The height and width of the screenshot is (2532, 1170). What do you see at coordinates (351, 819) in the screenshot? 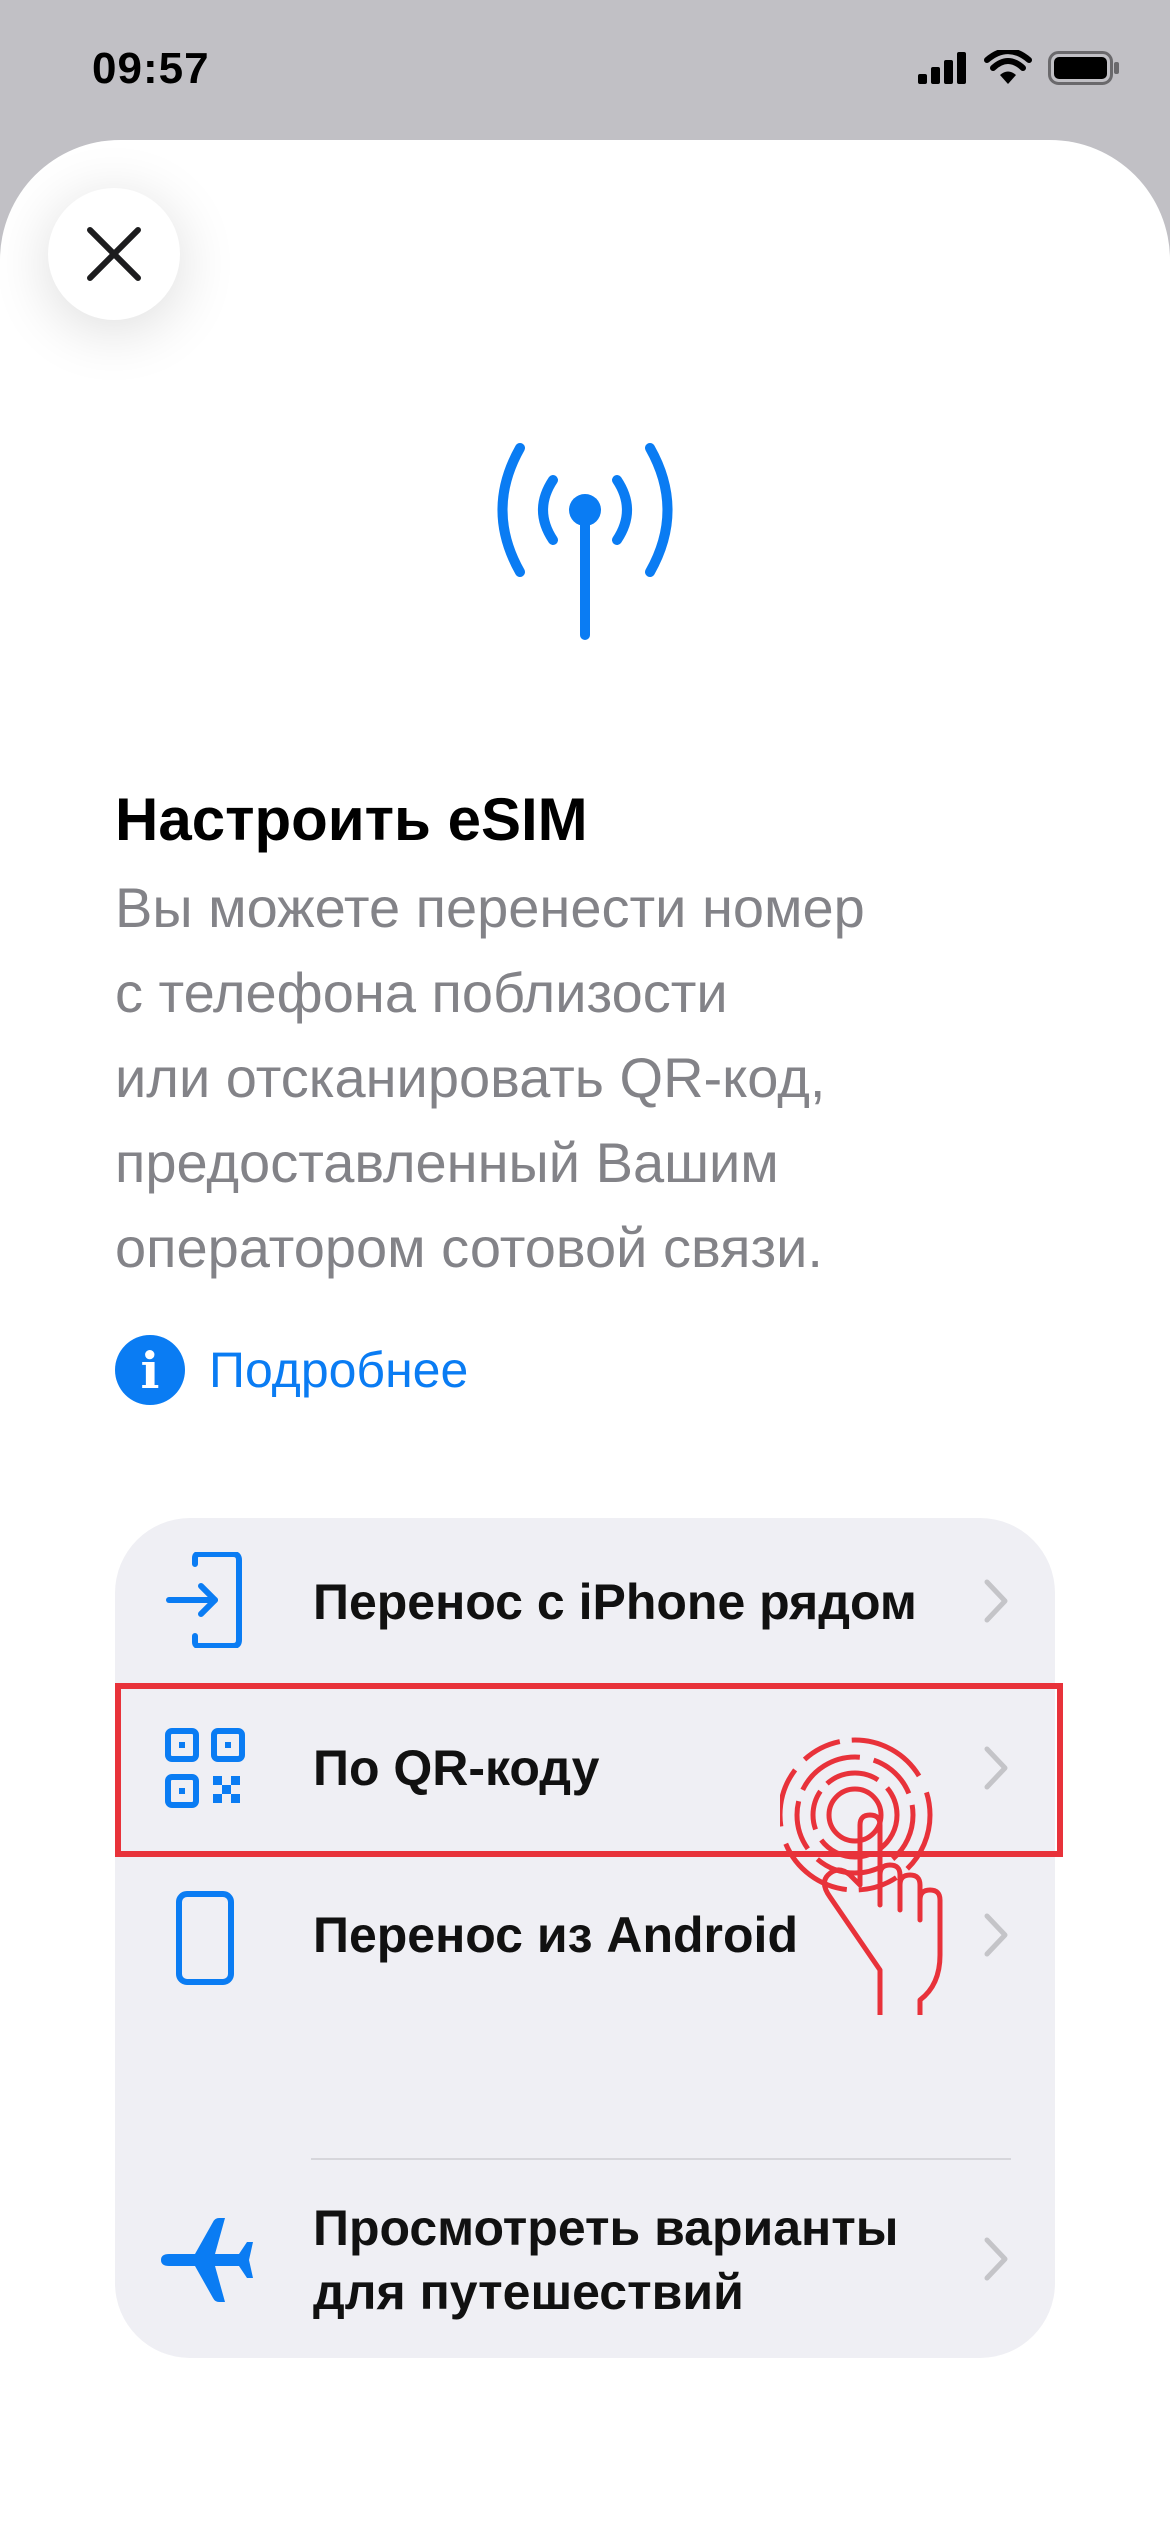
I see `page-title: Настроить eSIM` at bounding box center [351, 819].